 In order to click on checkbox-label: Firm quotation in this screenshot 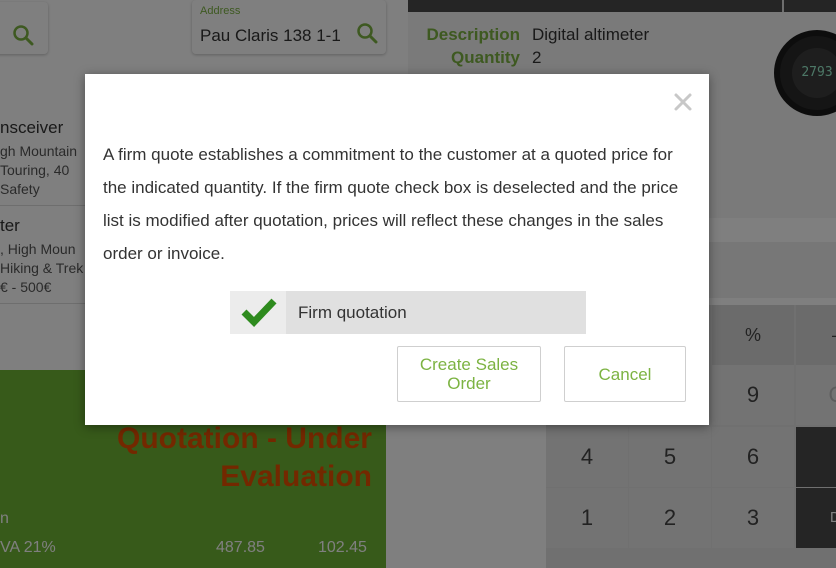, I will do `click(352, 312)`.